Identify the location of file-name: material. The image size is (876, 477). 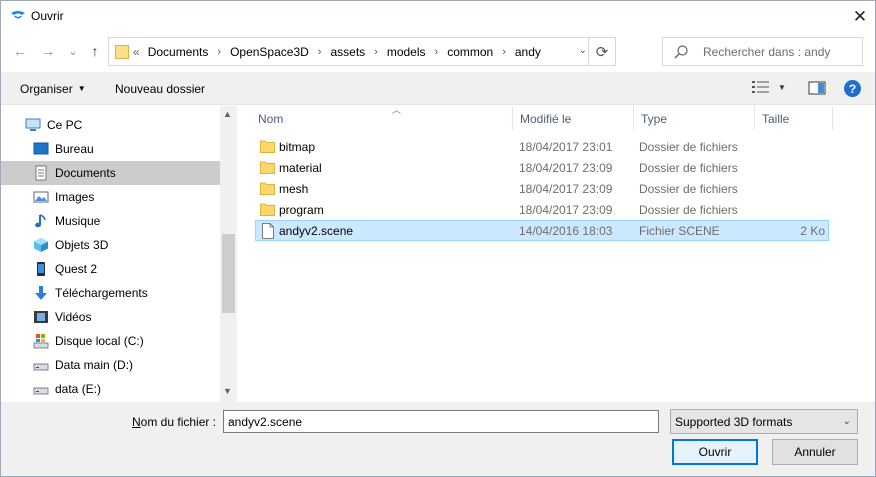
(300, 168).